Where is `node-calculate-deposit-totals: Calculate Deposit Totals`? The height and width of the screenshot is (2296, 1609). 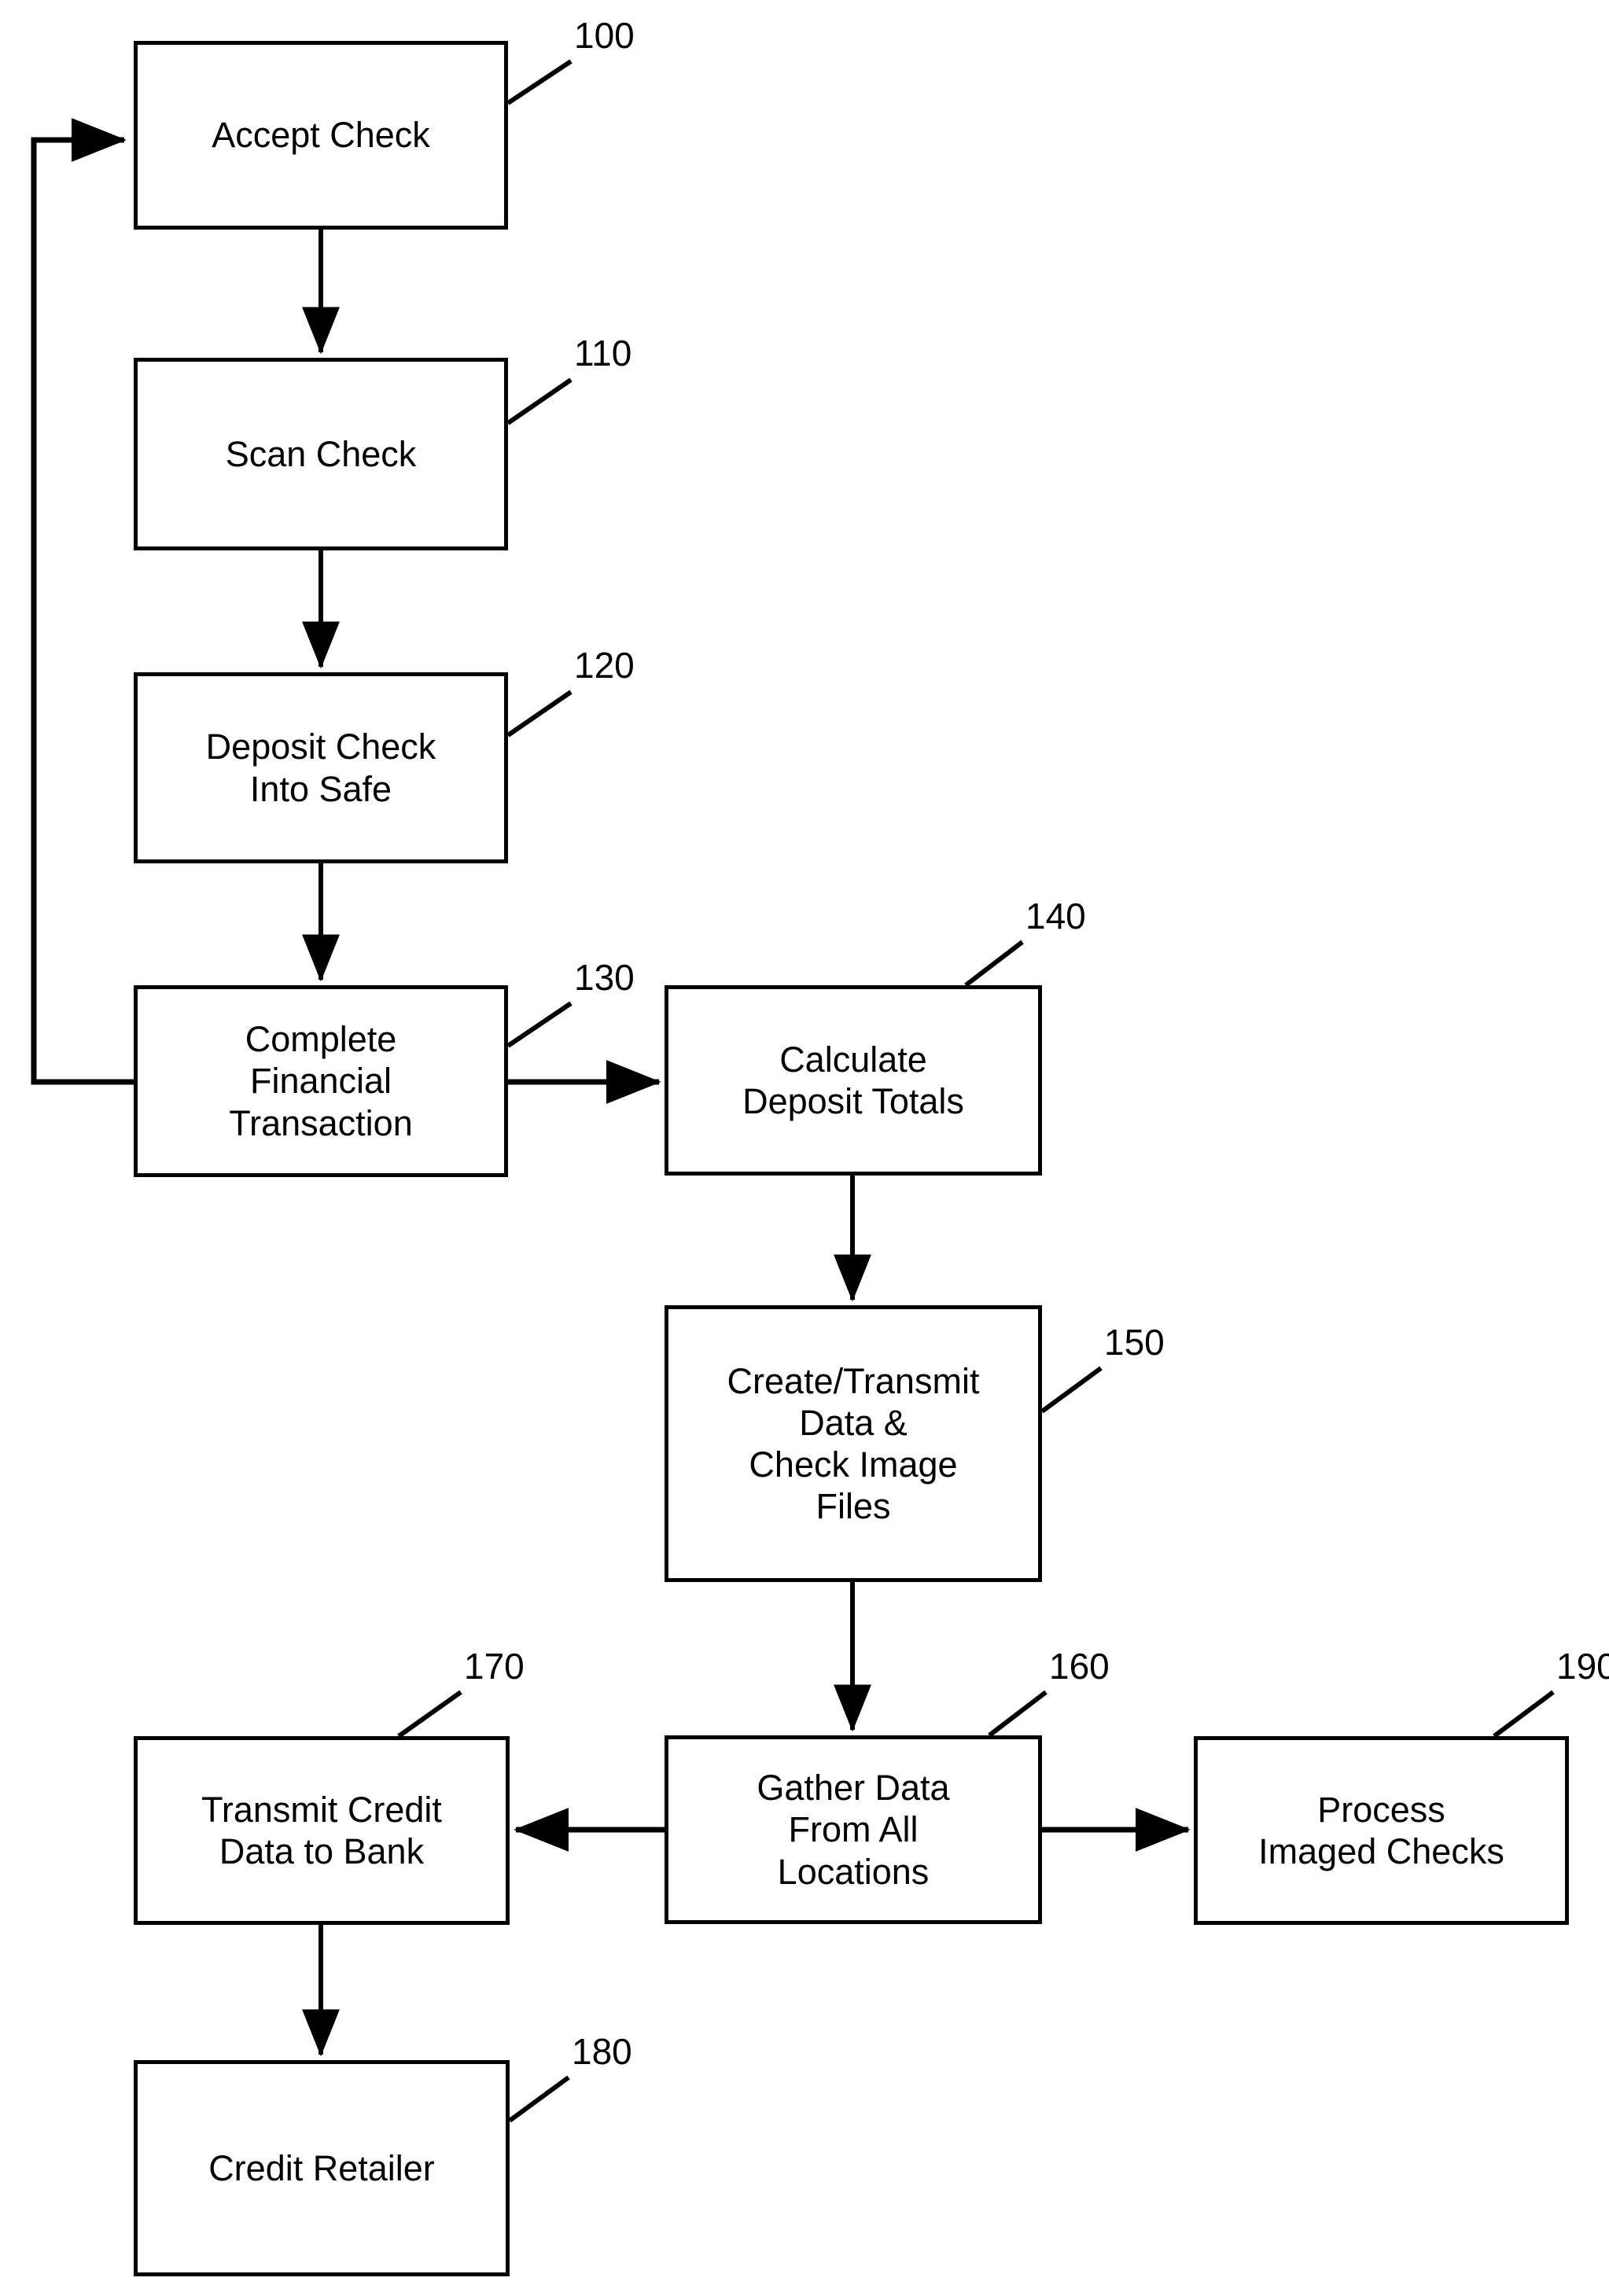
node-calculate-deposit-totals: Calculate Deposit Totals is located at coordinates (853, 1080).